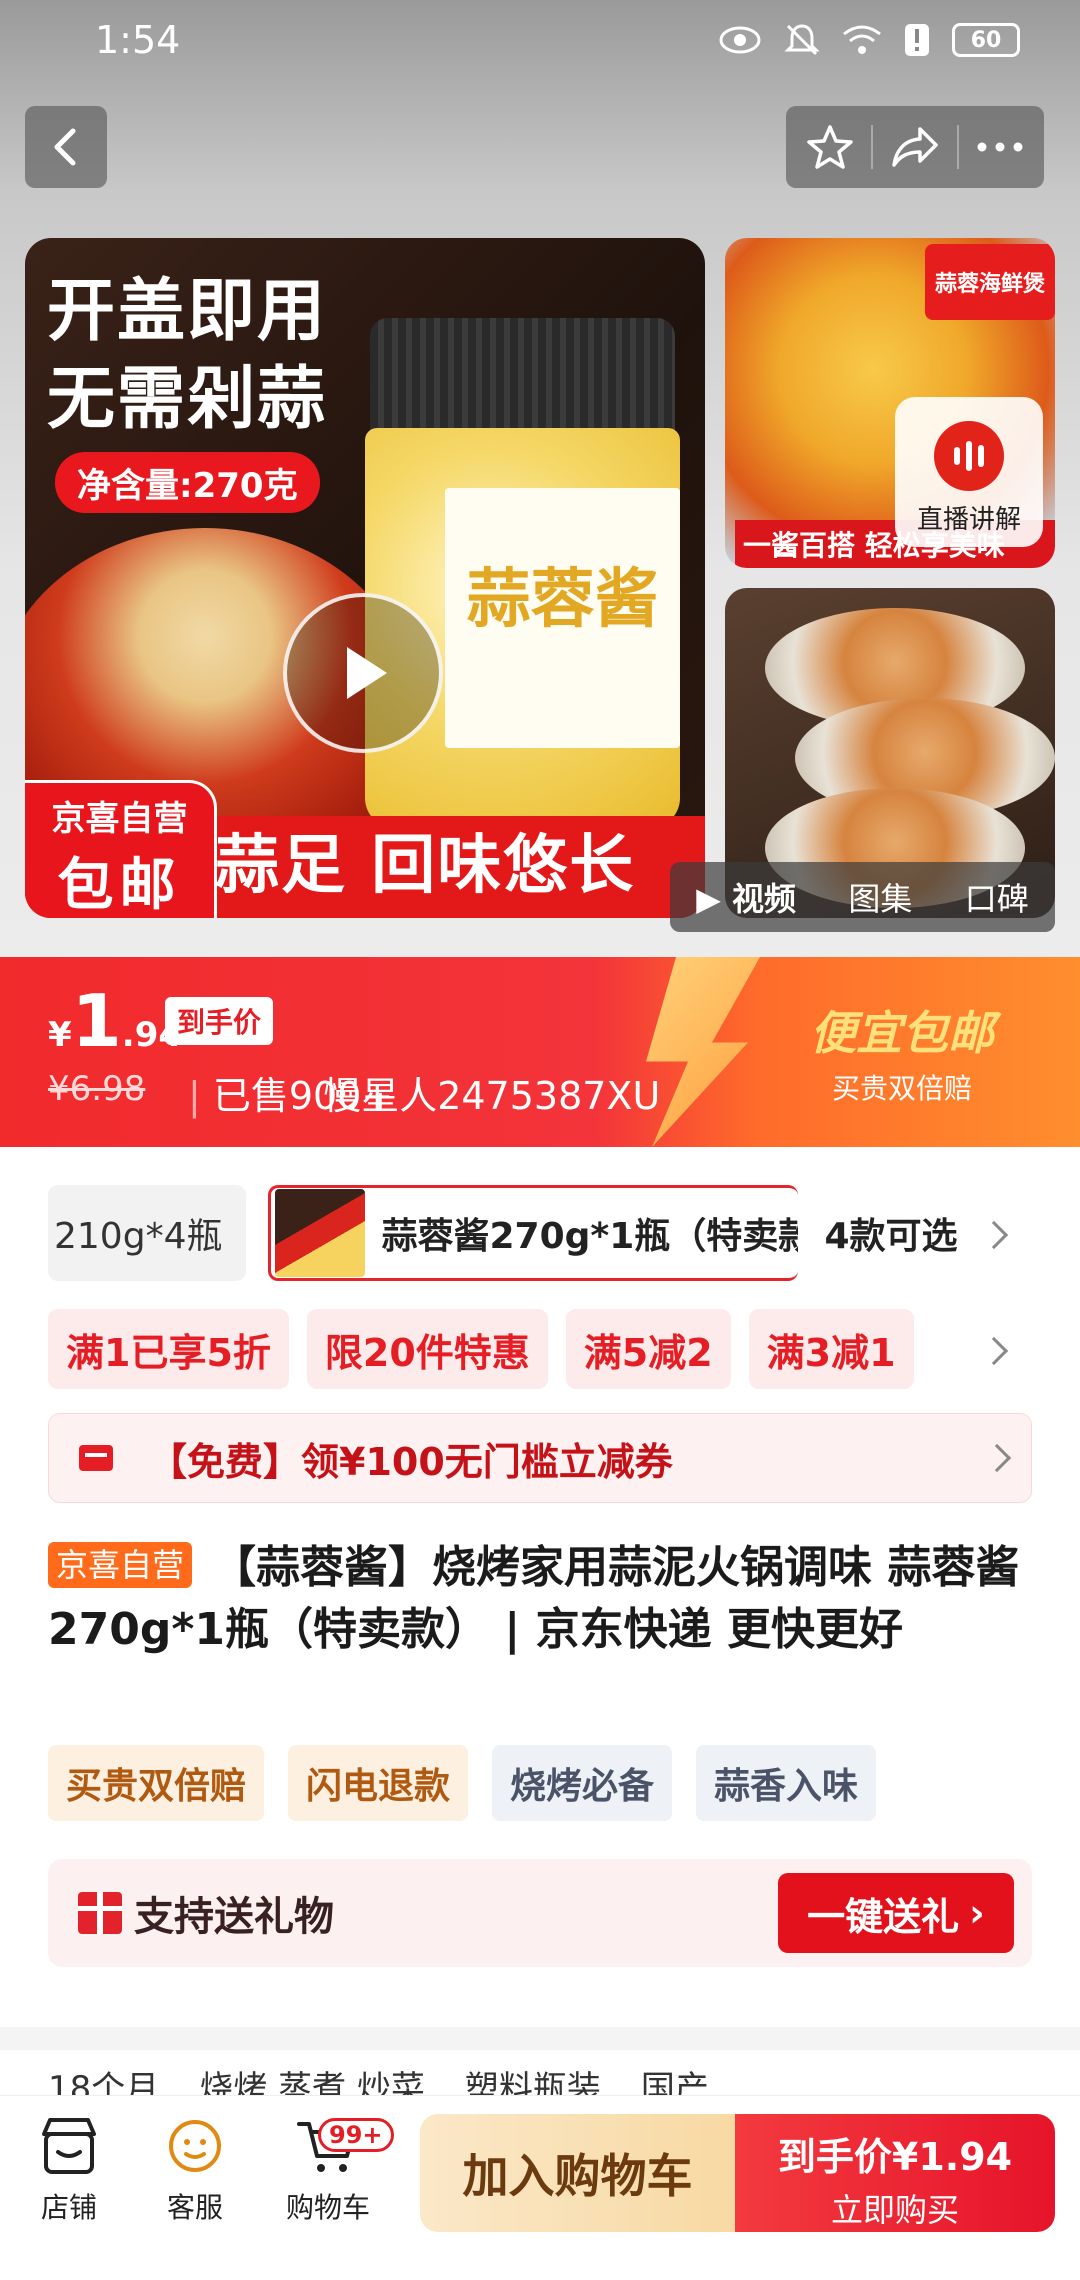 Image resolution: width=1080 pixels, height=2280 pixels. I want to click on variant-label: 蒜蓉酱270g*1瓶（特卖款）, so click(589, 1236).